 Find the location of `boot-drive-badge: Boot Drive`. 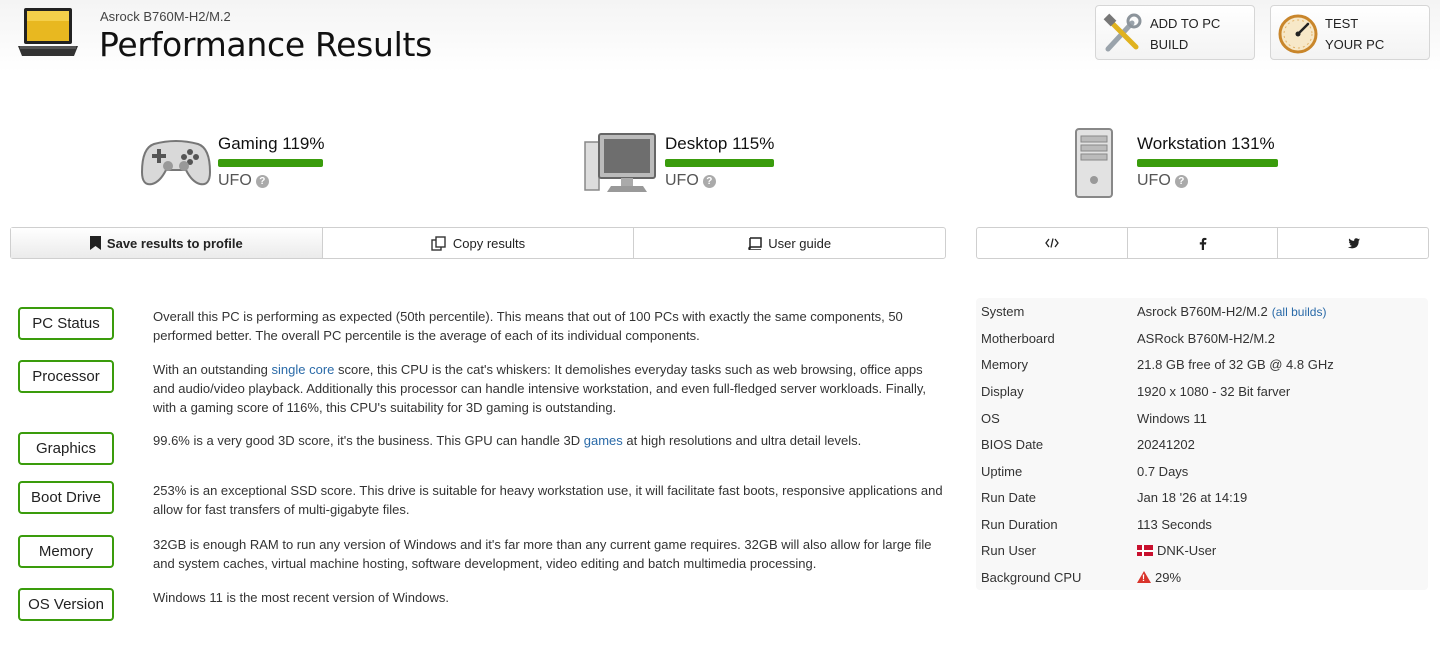

boot-drive-badge: Boot Drive is located at coordinates (66, 497).